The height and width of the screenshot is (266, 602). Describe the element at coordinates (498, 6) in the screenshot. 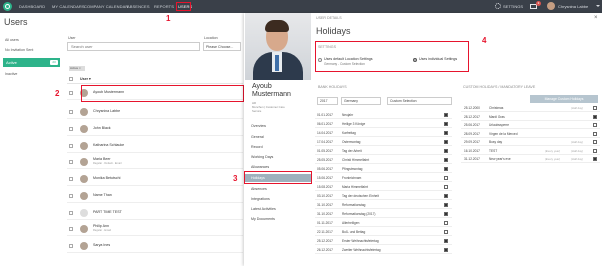

I see `gear-icon` at that location.